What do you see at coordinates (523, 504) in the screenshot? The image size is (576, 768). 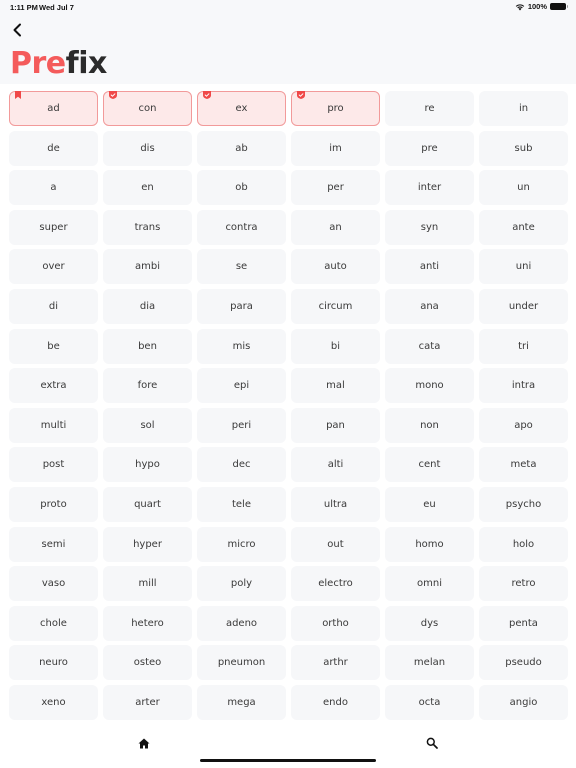 I see `prefix-cell-psycho: psycho` at bounding box center [523, 504].